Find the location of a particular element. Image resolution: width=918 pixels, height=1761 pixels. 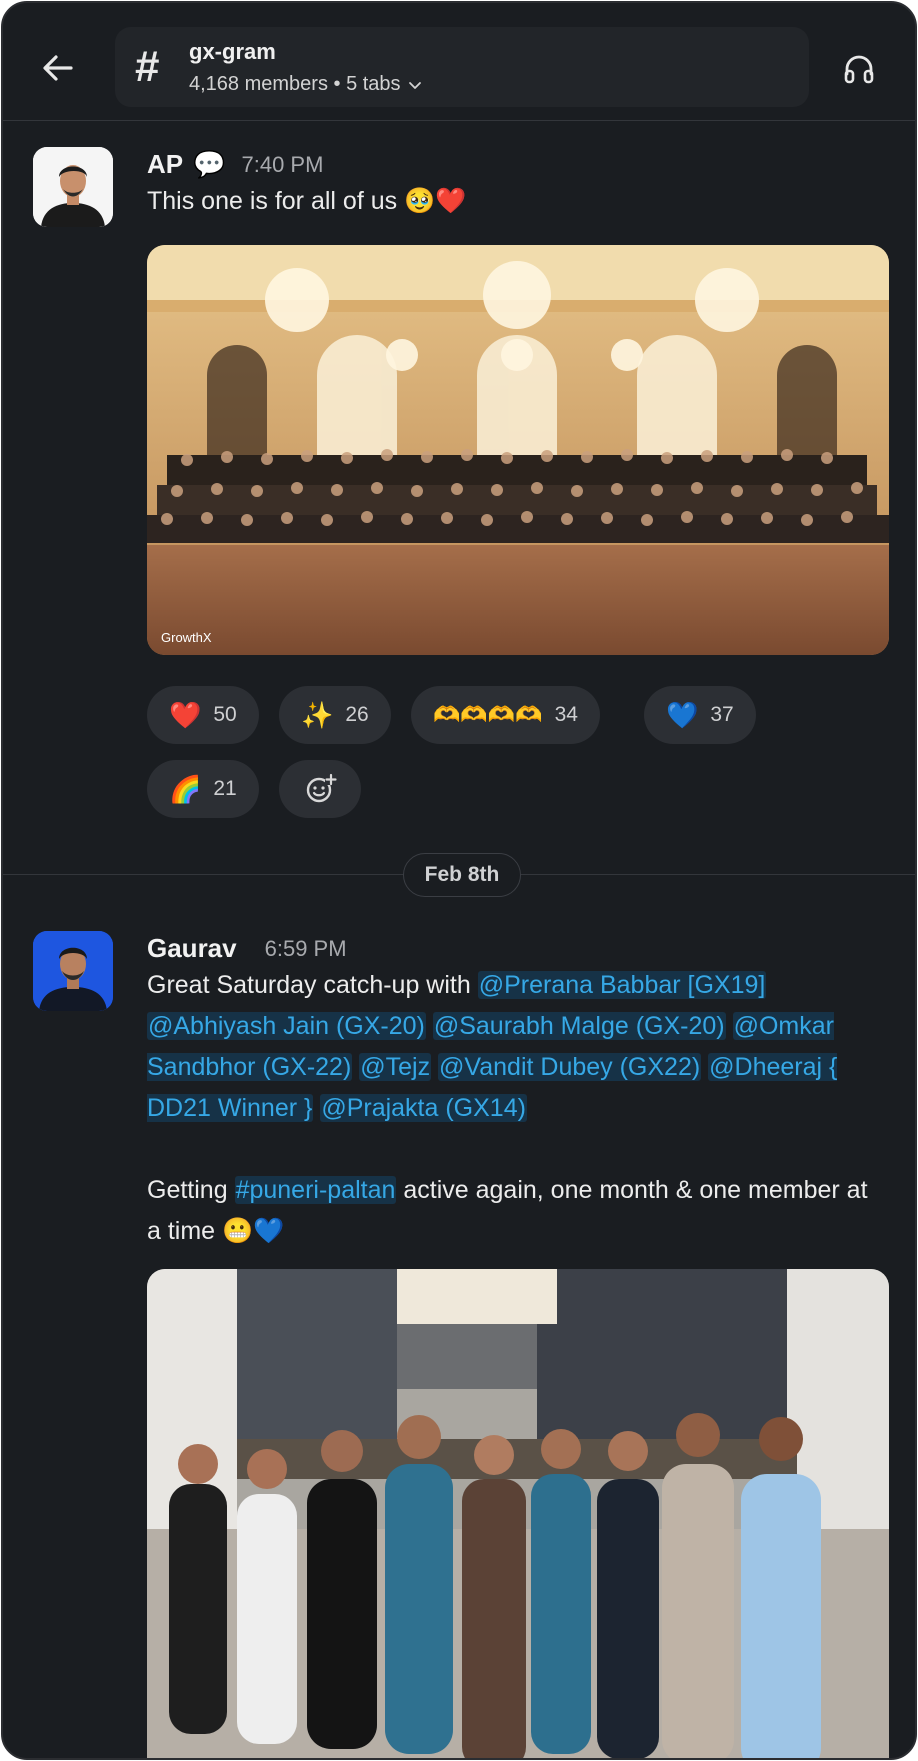

reaction-count: 50 is located at coordinates (225, 714).